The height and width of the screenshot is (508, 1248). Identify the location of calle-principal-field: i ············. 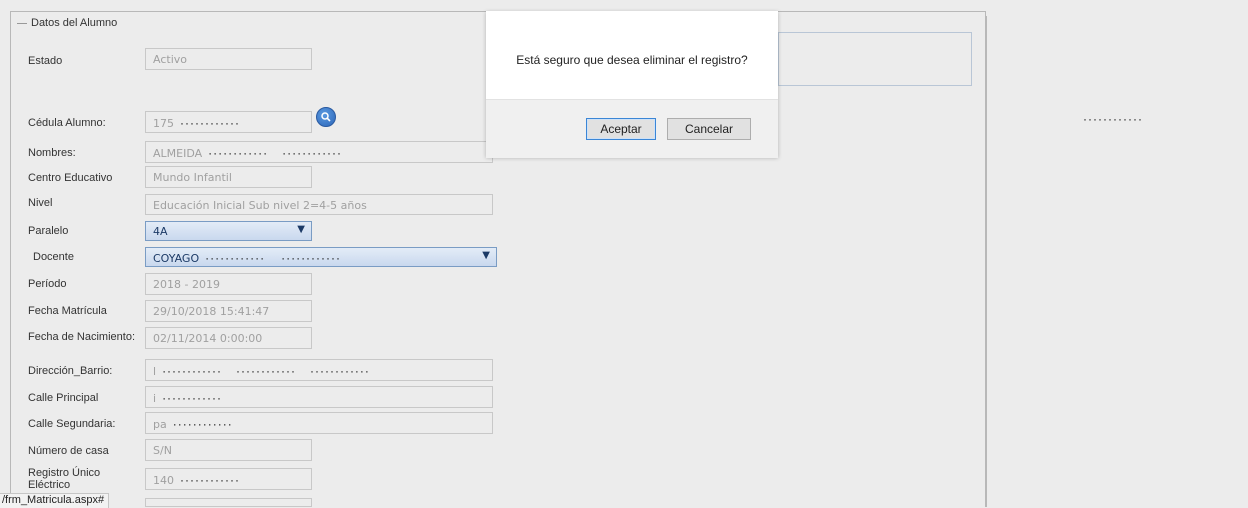
(319, 397).